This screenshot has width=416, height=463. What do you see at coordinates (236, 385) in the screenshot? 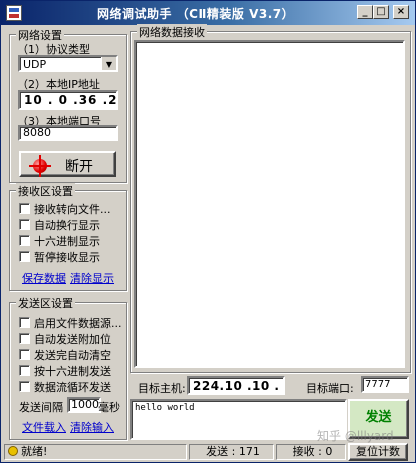
I see `target-host-field: 224.10 .10 . 1` at bounding box center [236, 385].